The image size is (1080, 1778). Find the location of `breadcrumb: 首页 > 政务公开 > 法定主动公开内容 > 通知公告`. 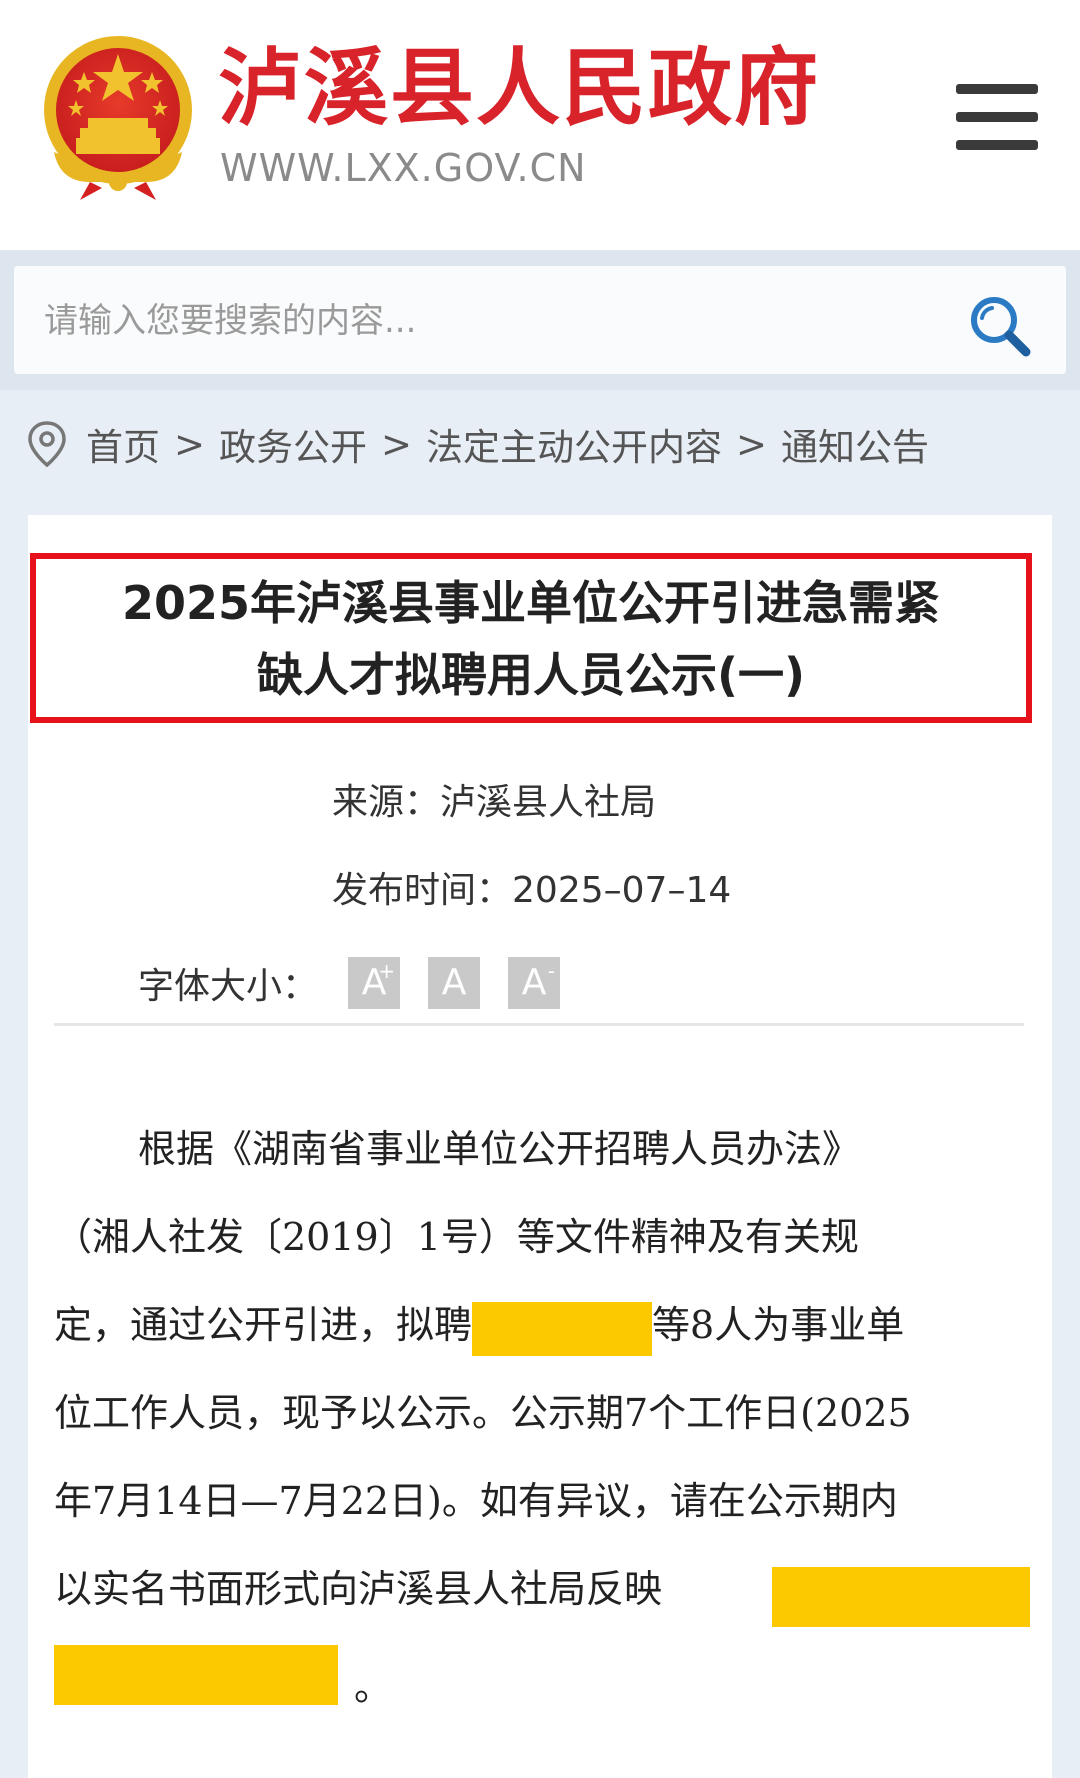

breadcrumb: 首页 > 政务公开 > 法定主动公开内容 > 通知公告 is located at coordinates (477, 444).